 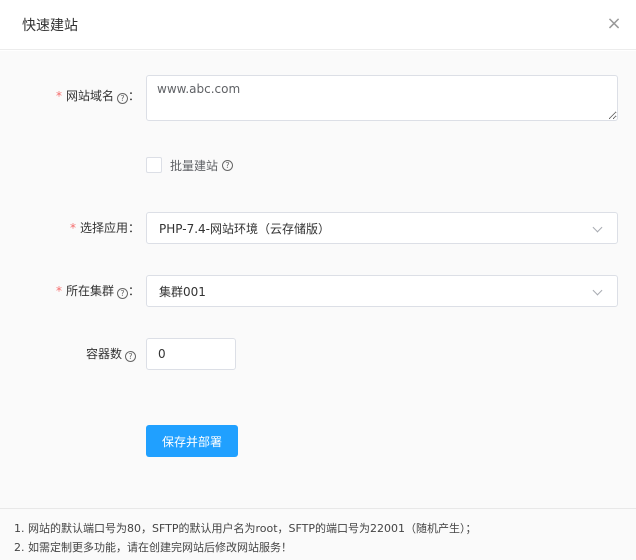 I want to click on batch-checkbox, so click(x=154, y=165).